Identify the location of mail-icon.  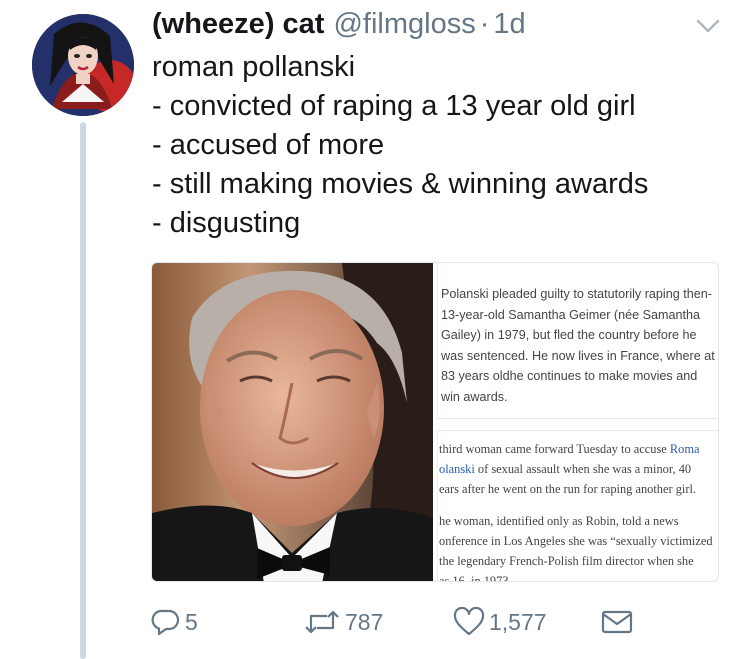
(617, 622).